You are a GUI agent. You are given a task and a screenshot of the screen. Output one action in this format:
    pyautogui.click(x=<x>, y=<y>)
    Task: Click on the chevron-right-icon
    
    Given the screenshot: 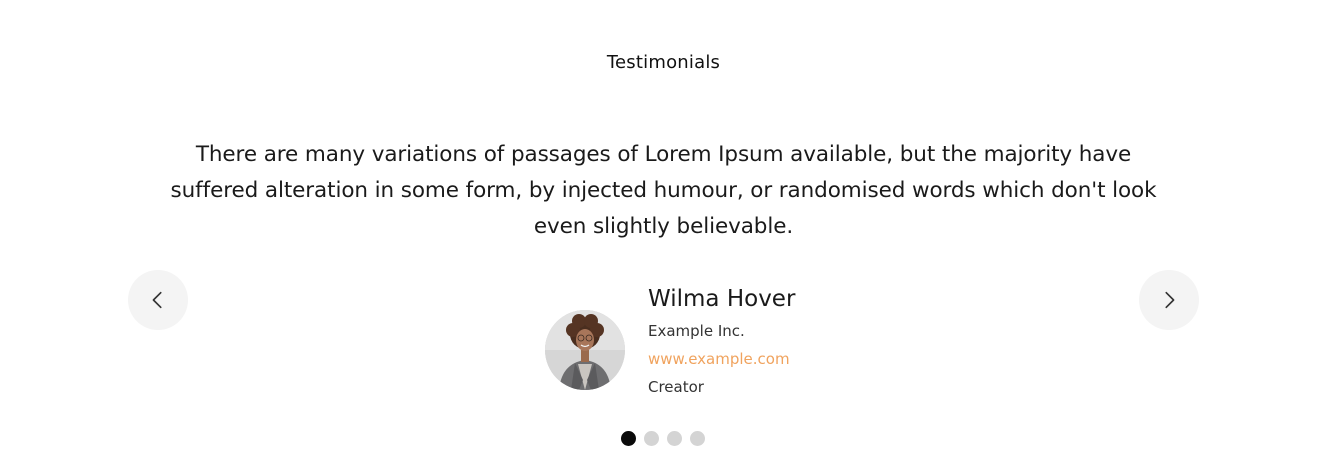 What is the action you would take?
    pyautogui.click(x=1170, y=300)
    